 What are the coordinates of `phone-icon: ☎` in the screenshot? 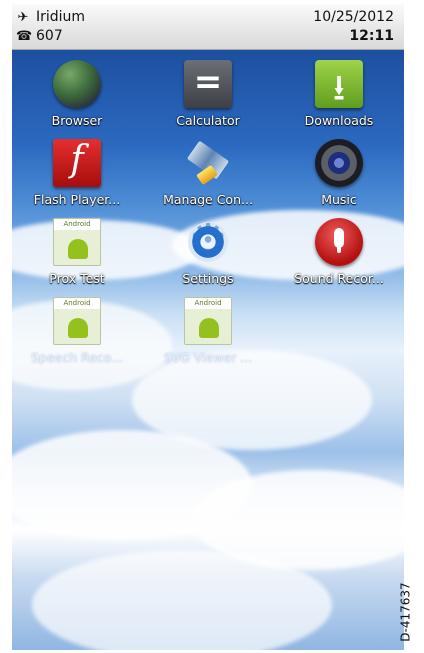 It's located at (24, 36).